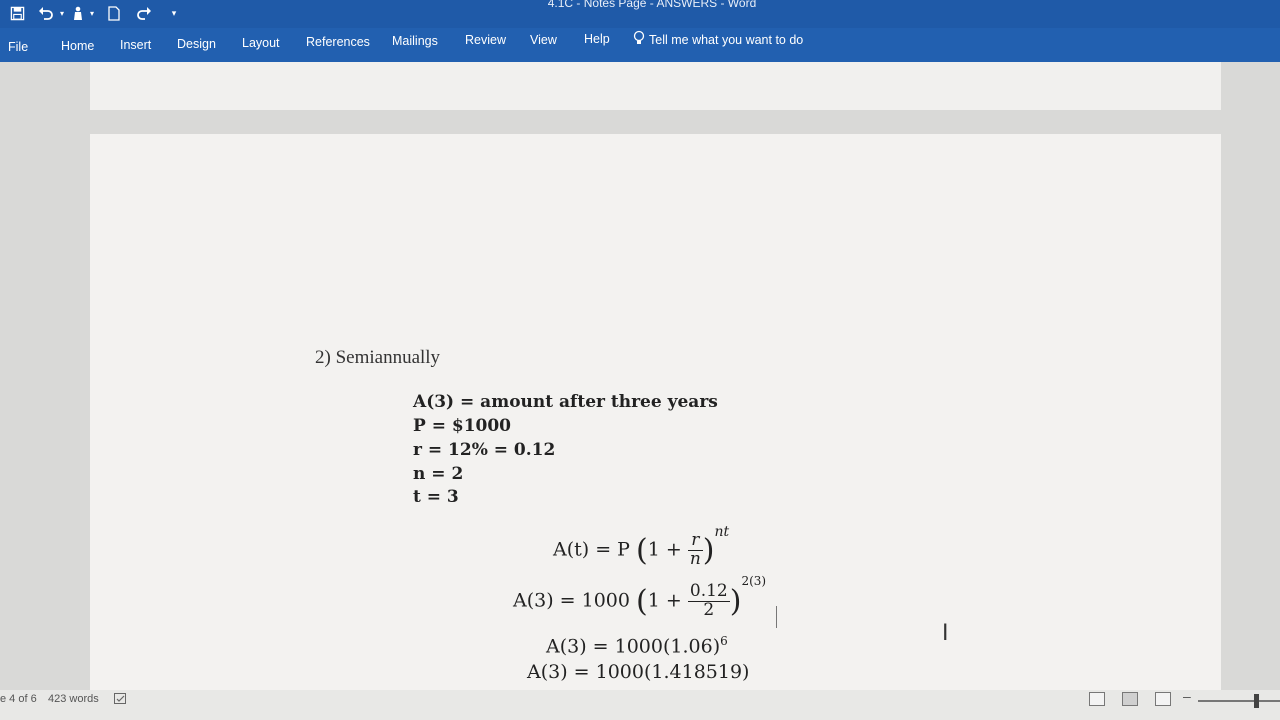 This screenshot has width=1280, height=720. I want to click on step1-lhs: A(3) = 1000, so click(571, 600).